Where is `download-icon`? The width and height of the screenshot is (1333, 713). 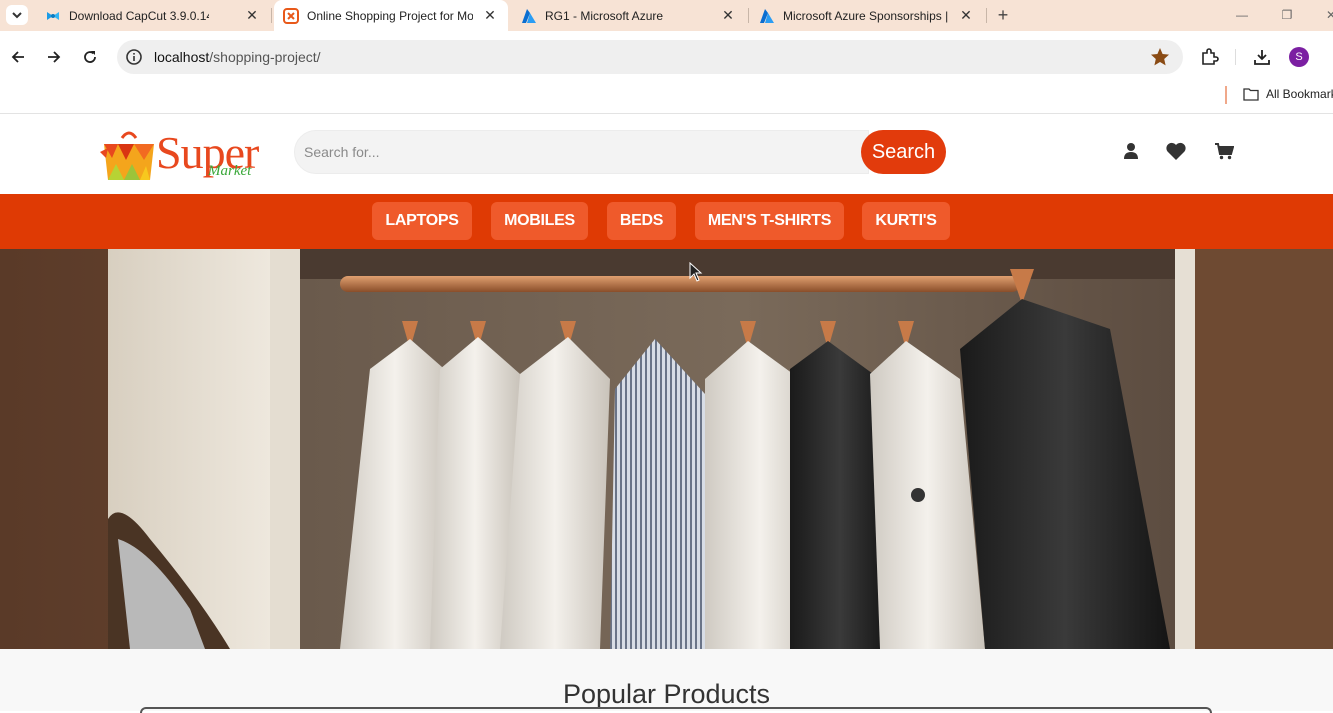
download-icon is located at coordinates (1262, 57).